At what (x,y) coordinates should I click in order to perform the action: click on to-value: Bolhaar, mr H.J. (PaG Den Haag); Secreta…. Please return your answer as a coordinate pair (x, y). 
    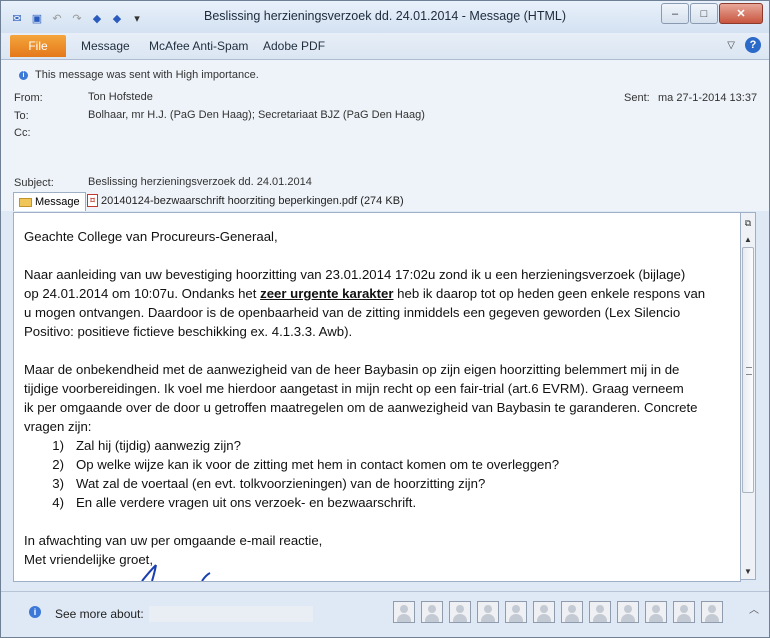
    Looking at the image, I should click on (256, 115).